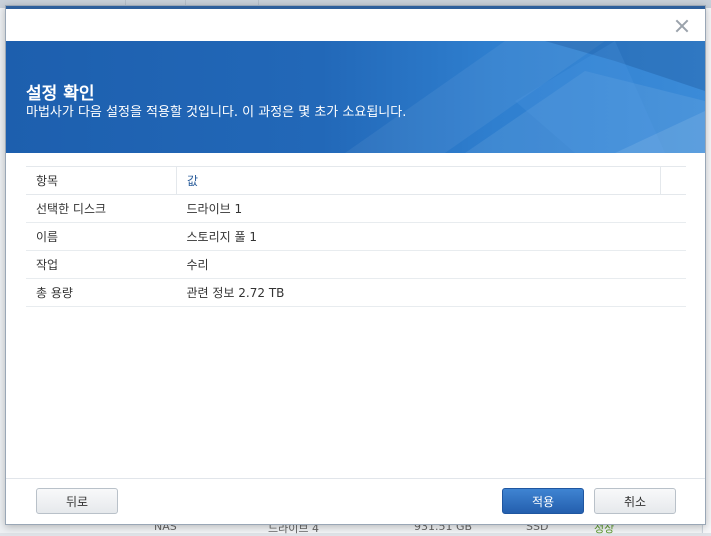  Describe the element at coordinates (355, 25) in the screenshot. I see `dialog-titlebar` at that location.